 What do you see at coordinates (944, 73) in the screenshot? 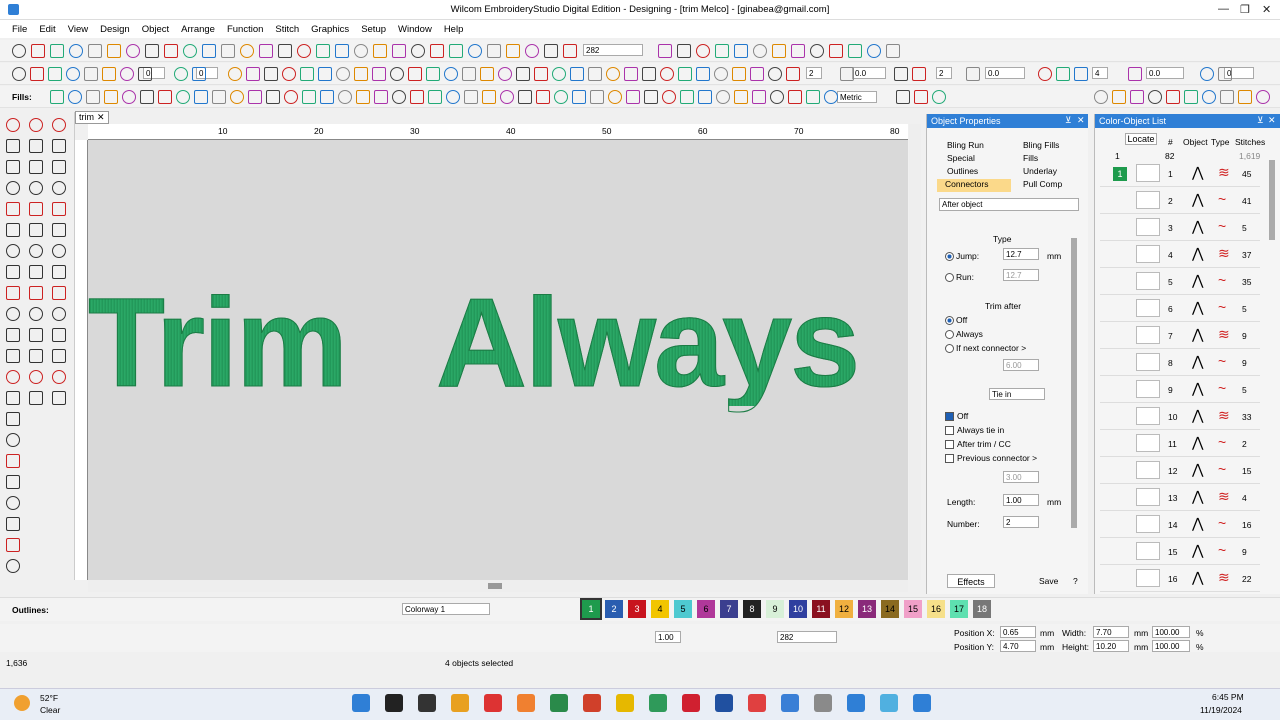
I see `stepper-c: 2` at bounding box center [944, 73].